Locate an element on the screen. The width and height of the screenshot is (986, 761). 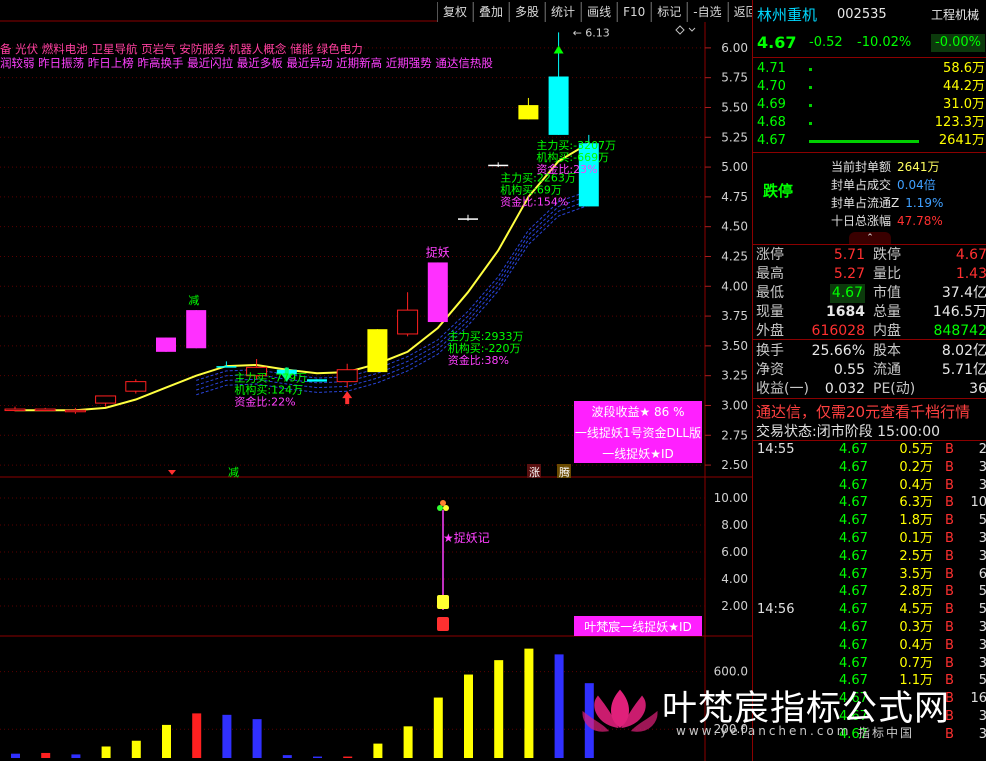
mid-axis-label: 8.00 is located at coordinates (734, 525).